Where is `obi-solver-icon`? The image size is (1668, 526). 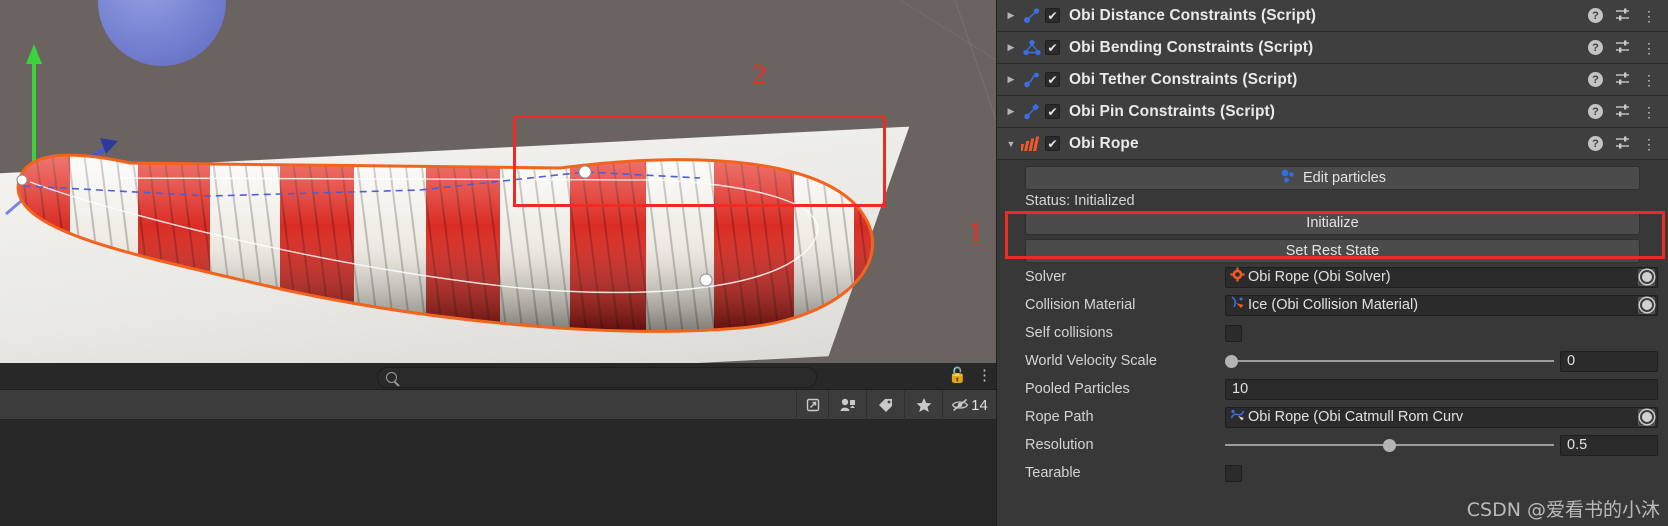
obi-solver-icon is located at coordinates (1237, 277).